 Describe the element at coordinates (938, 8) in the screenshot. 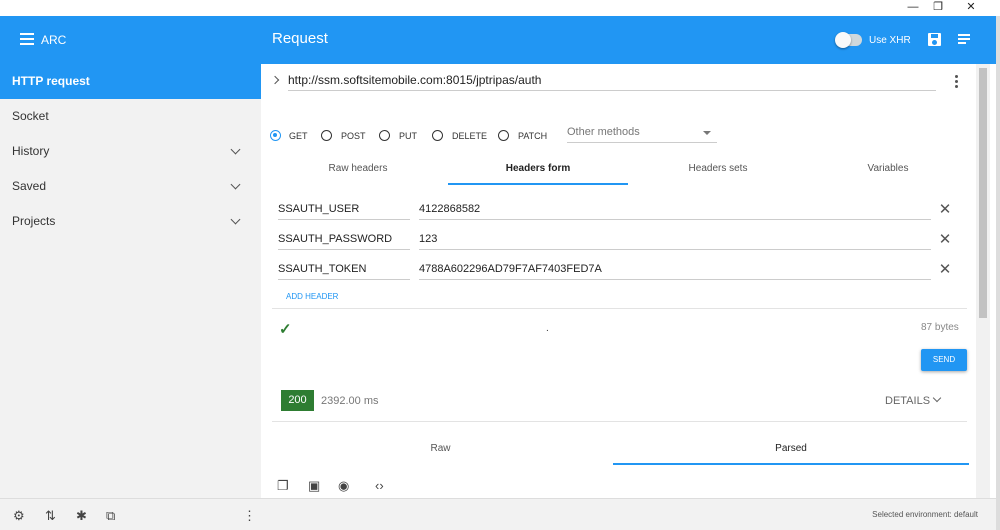

I see `maximize-button: ❐` at that location.